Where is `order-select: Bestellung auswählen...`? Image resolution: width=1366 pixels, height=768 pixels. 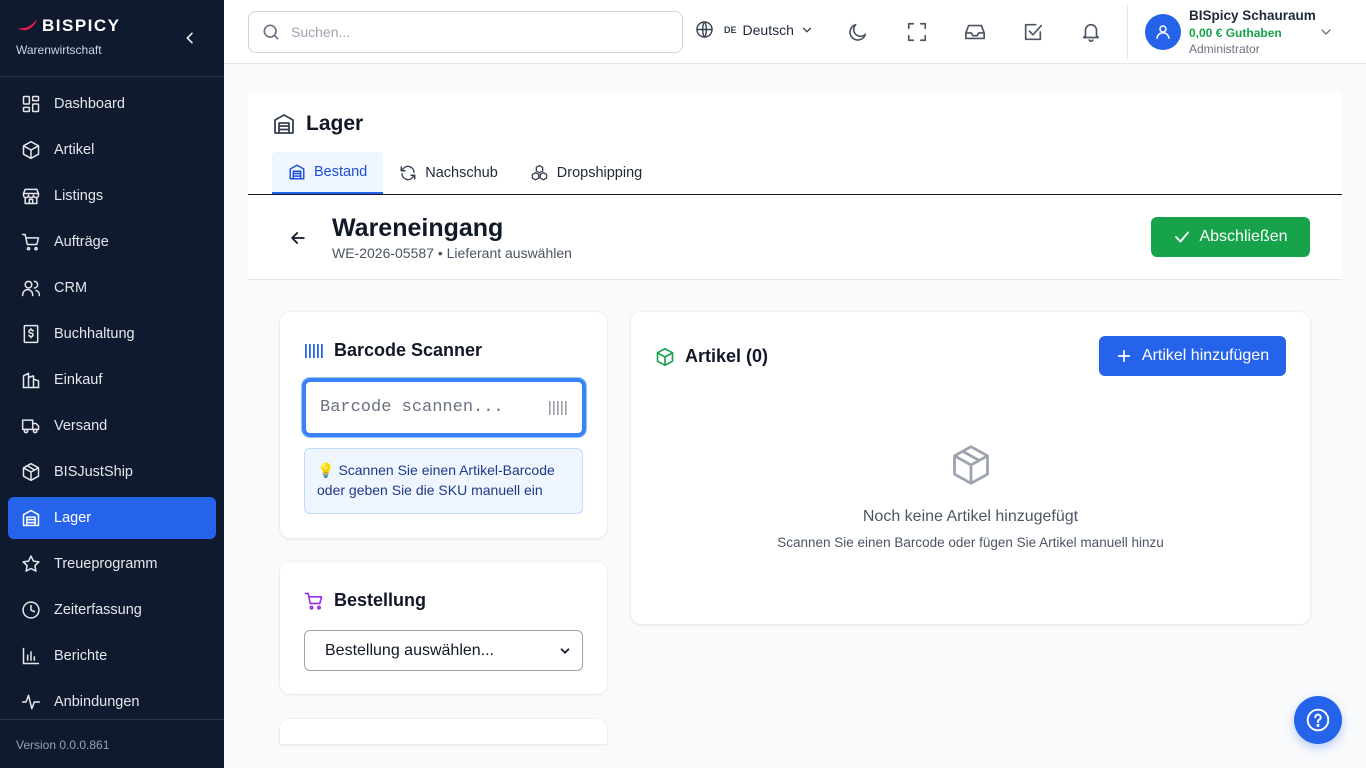 order-select: Bestellung auswählen... is located at coordinates (443, 650).